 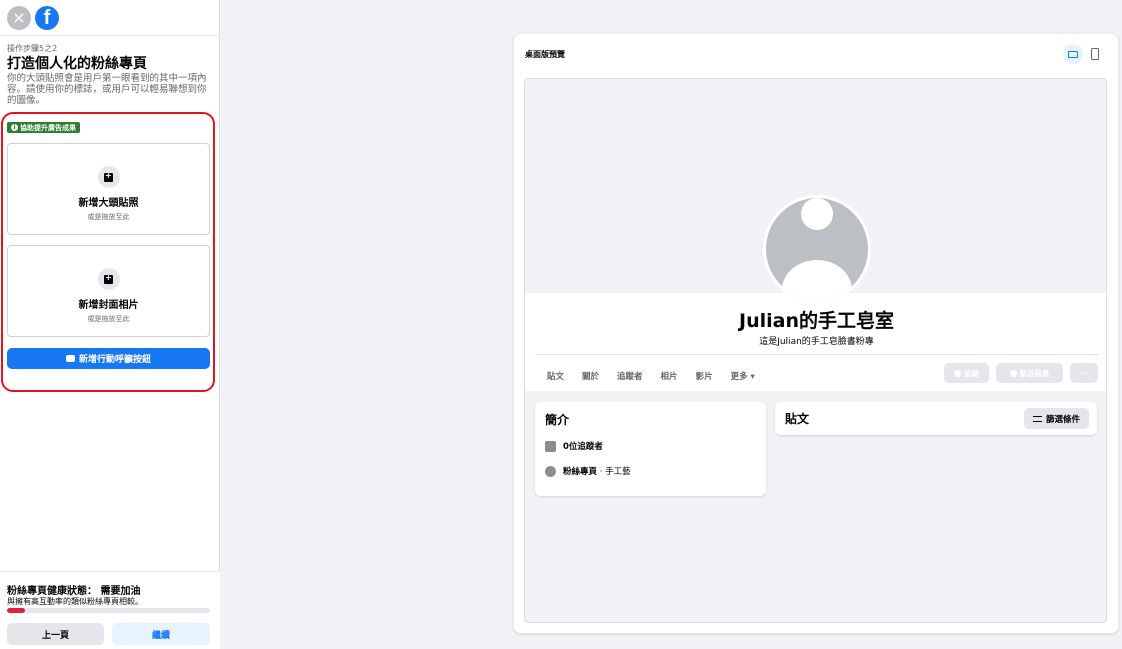 What do you see at coordinates (1073, 54) in the screenshot?
I see `desktop-view-icon` at bounding box center [1073, 54].